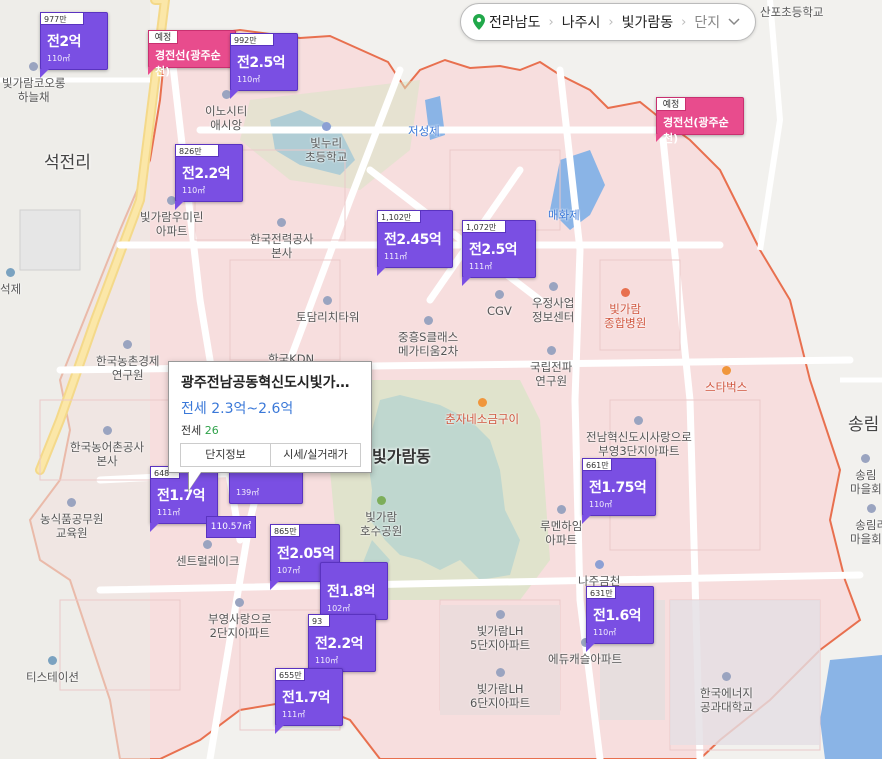  Describe the element at coordinates (191, 430) in the screenshot. I see `count-label: 전세` at that location.